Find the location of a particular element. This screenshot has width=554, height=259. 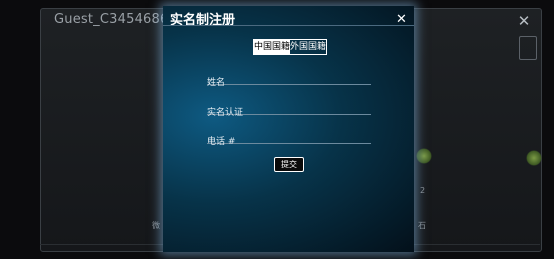

item-count: 2 is located at coordinates (423, 190).